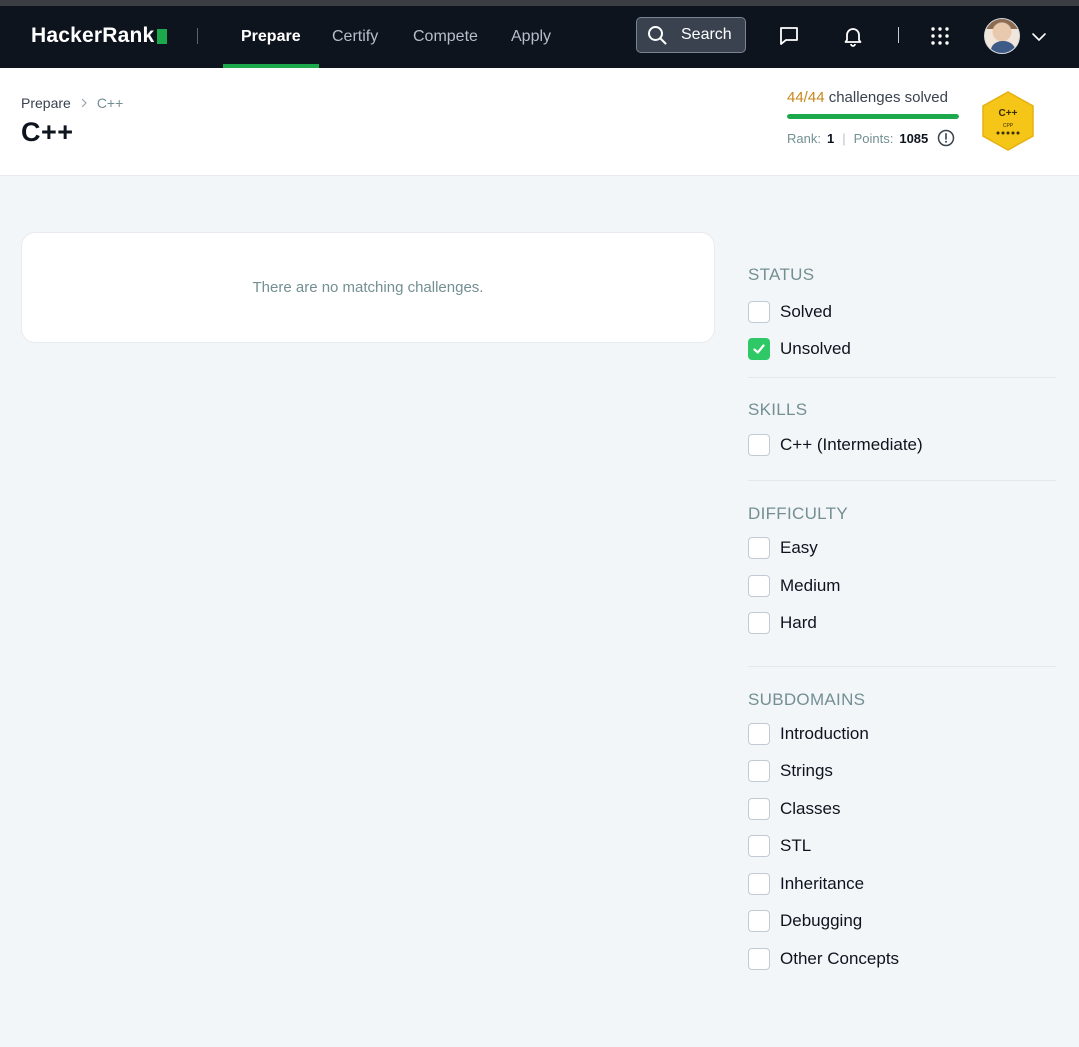  Describe the element at coordinates (902, 734) in the screenshot. I see `filter-option-introduction: Introduction` at that location.